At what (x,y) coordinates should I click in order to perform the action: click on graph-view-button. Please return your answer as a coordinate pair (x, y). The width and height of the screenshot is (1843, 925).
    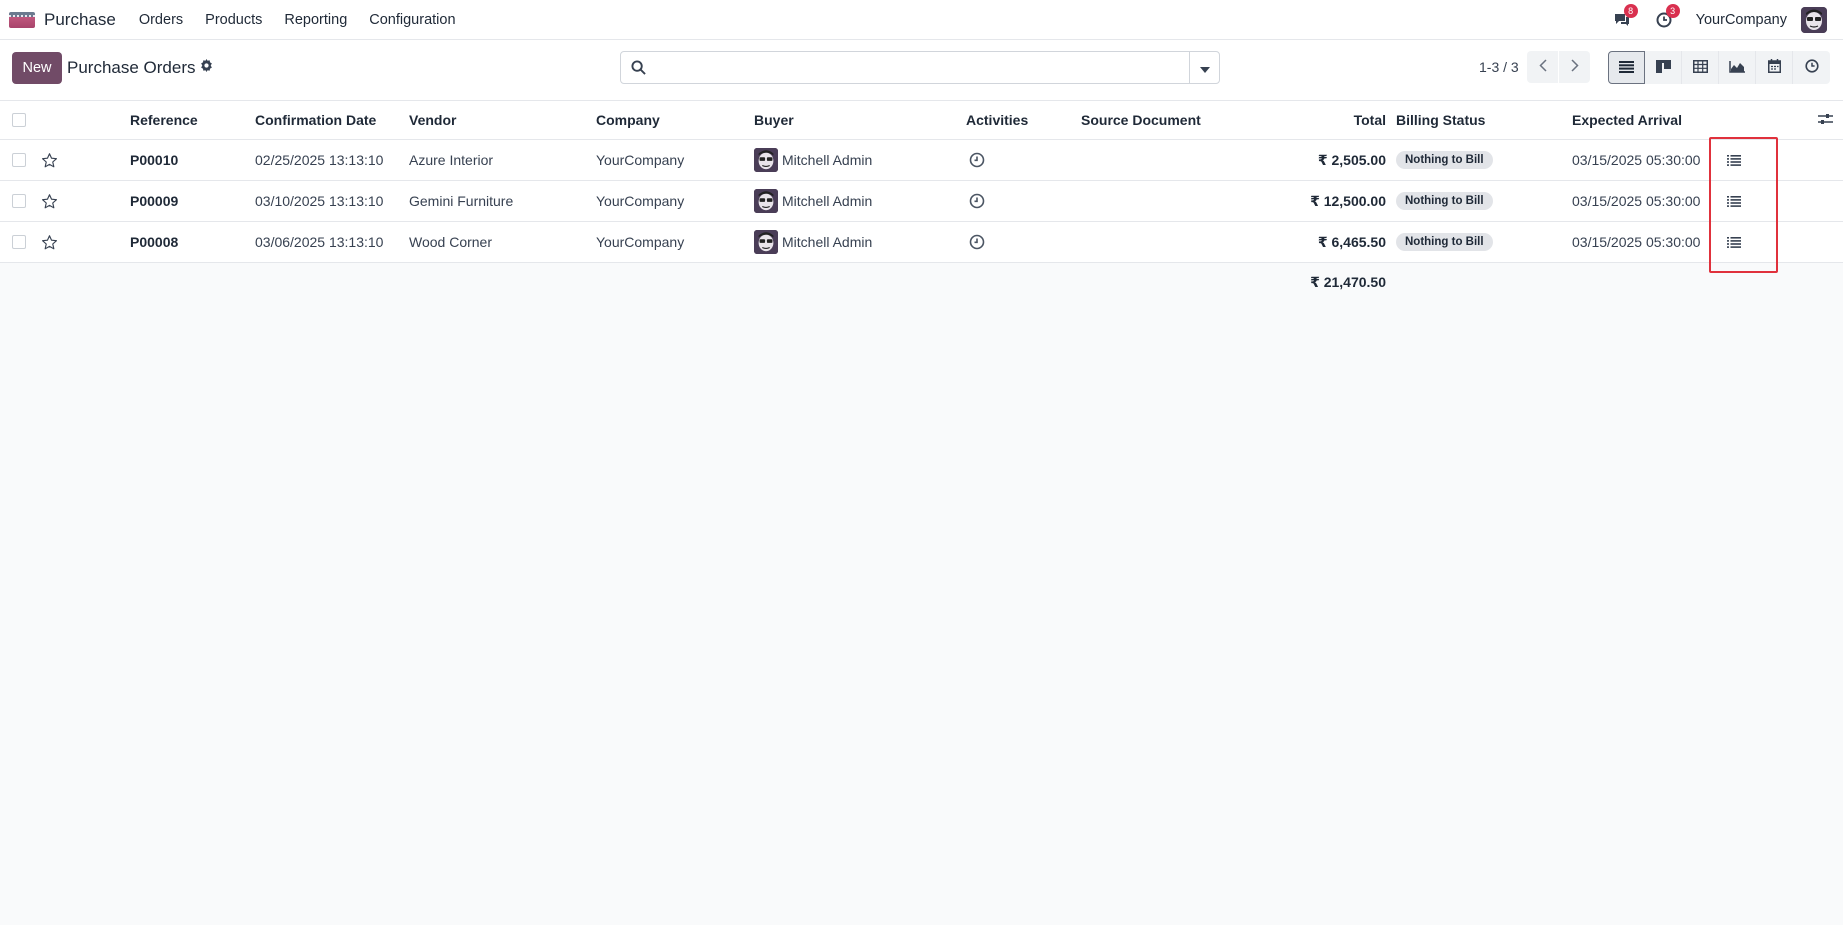
    Looking at the image, I should click on (1737, 67).